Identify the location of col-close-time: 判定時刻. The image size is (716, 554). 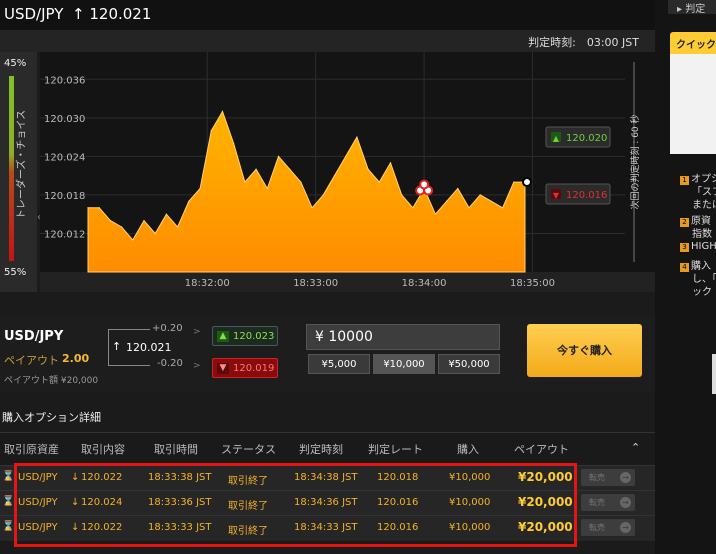
(321, 449).